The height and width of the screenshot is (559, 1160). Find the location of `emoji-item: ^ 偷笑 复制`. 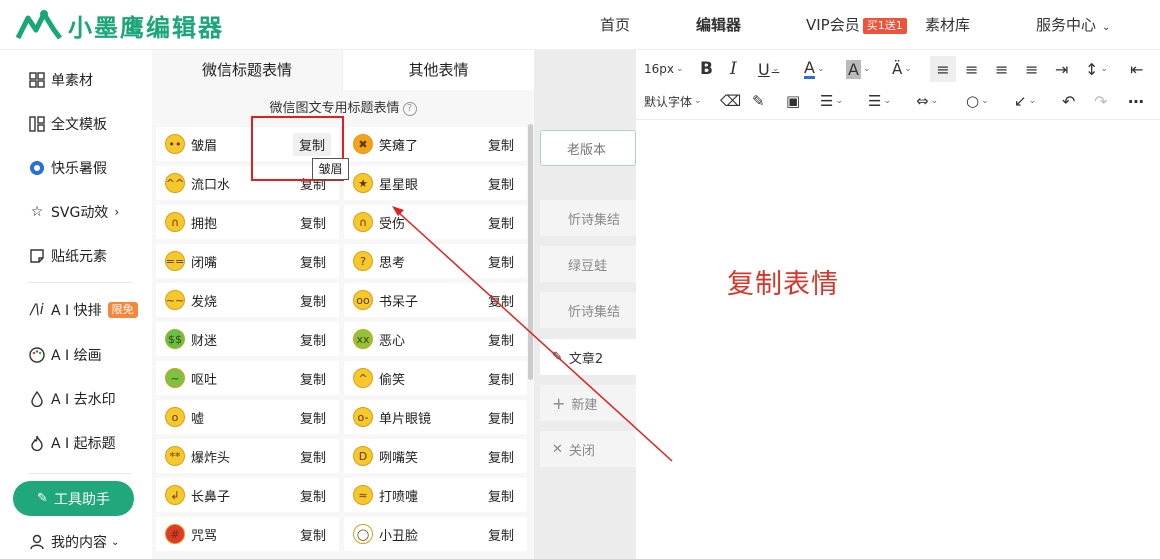

emoji-item: ^ 偷笑 复制 is located at coordinates (435, 378).